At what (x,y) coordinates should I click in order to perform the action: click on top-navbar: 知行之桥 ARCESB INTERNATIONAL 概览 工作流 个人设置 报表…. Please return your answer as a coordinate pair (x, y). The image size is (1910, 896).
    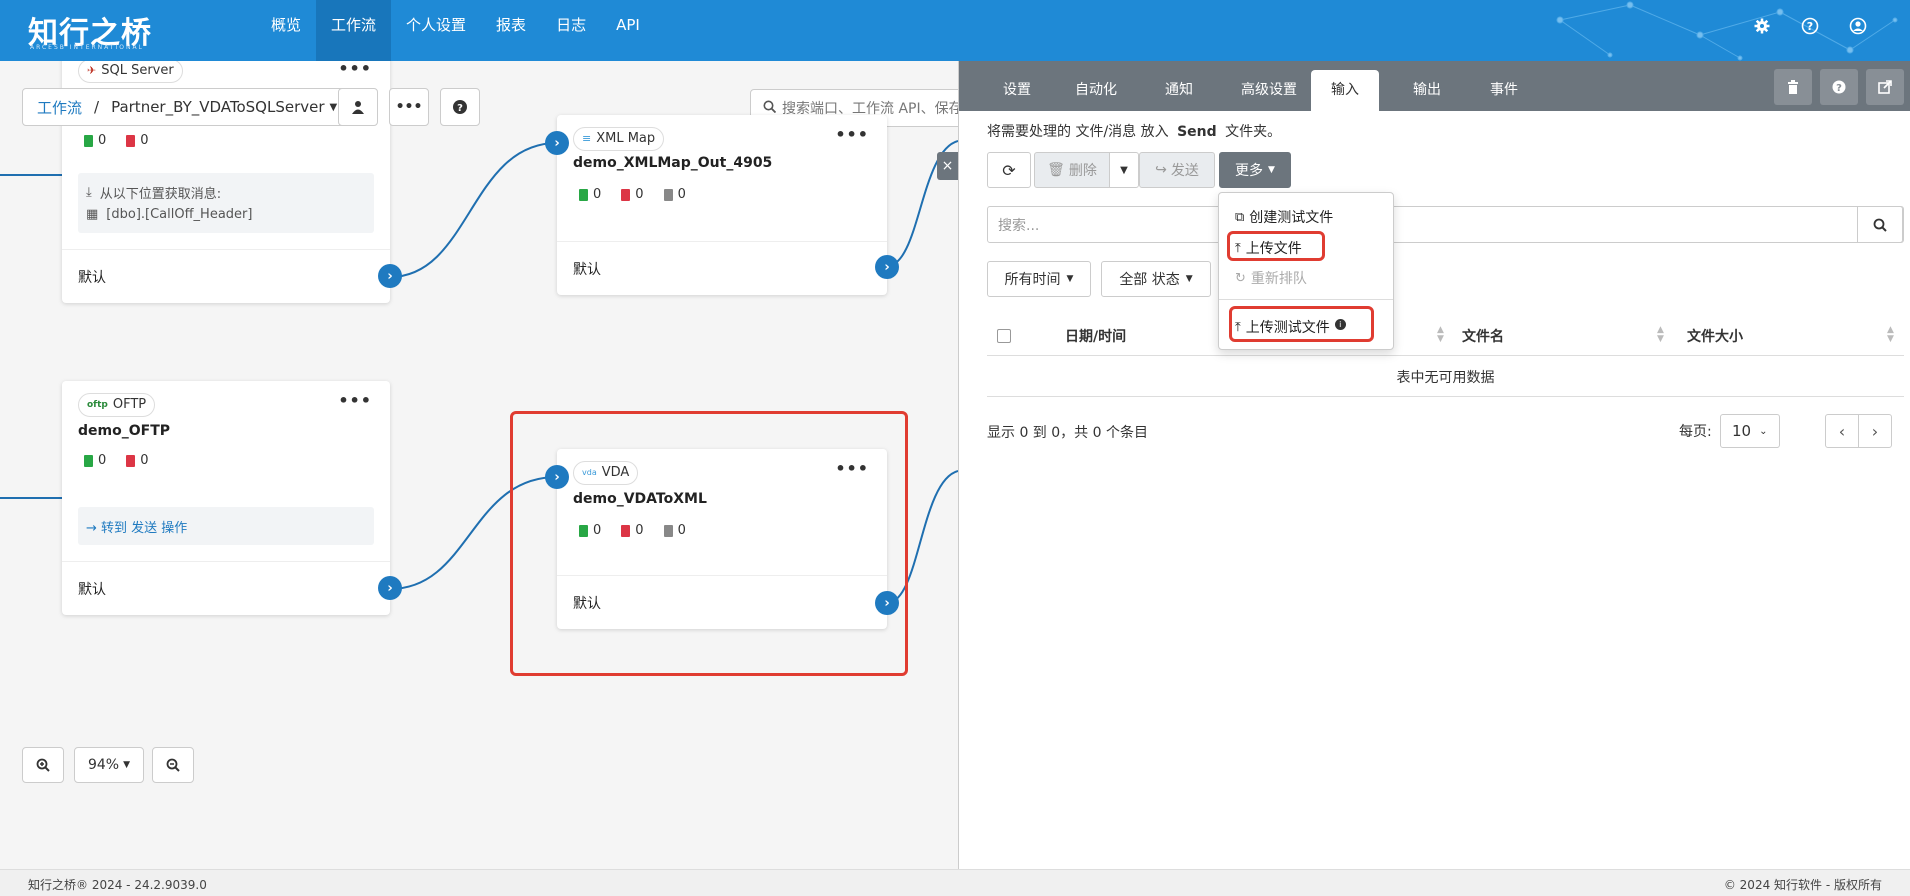
    Looking at the image, I should click on (955, 30).